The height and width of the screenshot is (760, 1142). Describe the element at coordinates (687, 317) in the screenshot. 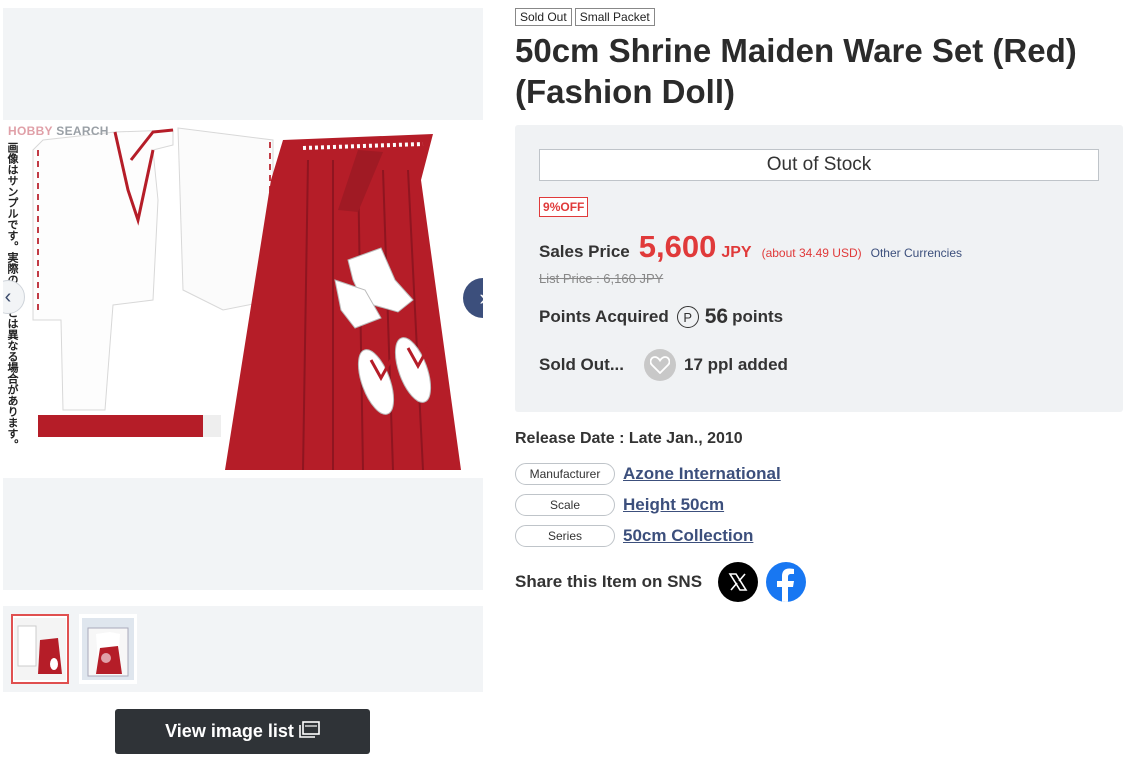

I see `points-icon: P` at that location.